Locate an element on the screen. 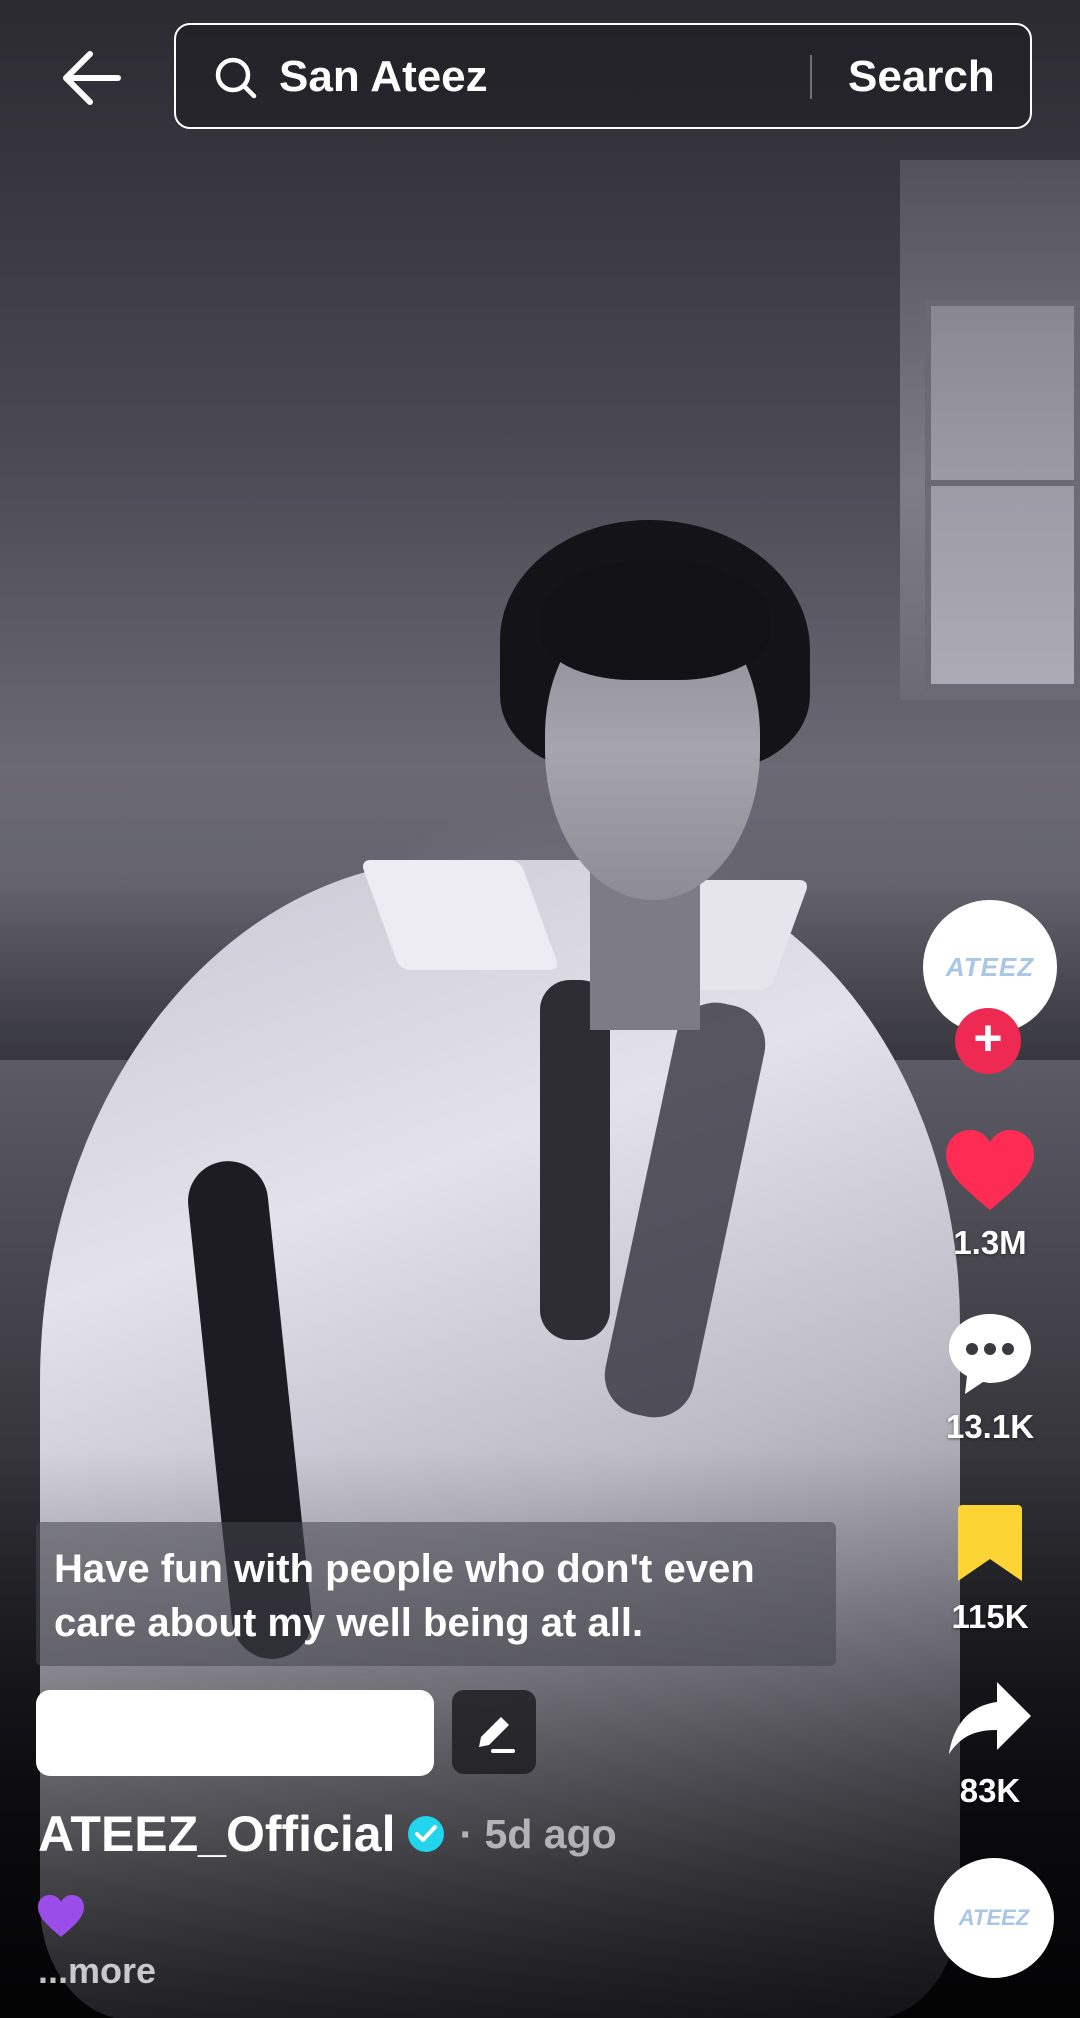 The width and height of the screenshot is (1080, 2018). background-window is located at coordinates (1002, 495).